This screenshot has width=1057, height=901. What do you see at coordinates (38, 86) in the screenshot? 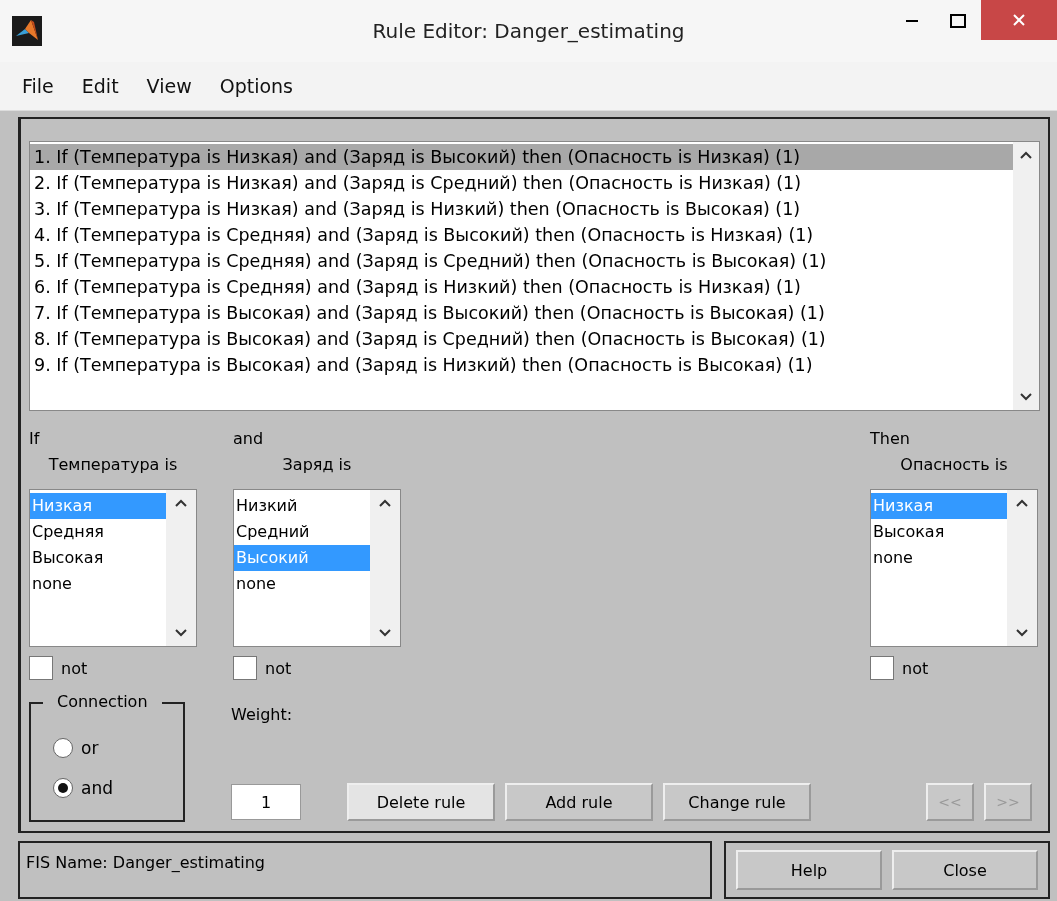
I see `menu-item: File` at bounding box center [38, 86].